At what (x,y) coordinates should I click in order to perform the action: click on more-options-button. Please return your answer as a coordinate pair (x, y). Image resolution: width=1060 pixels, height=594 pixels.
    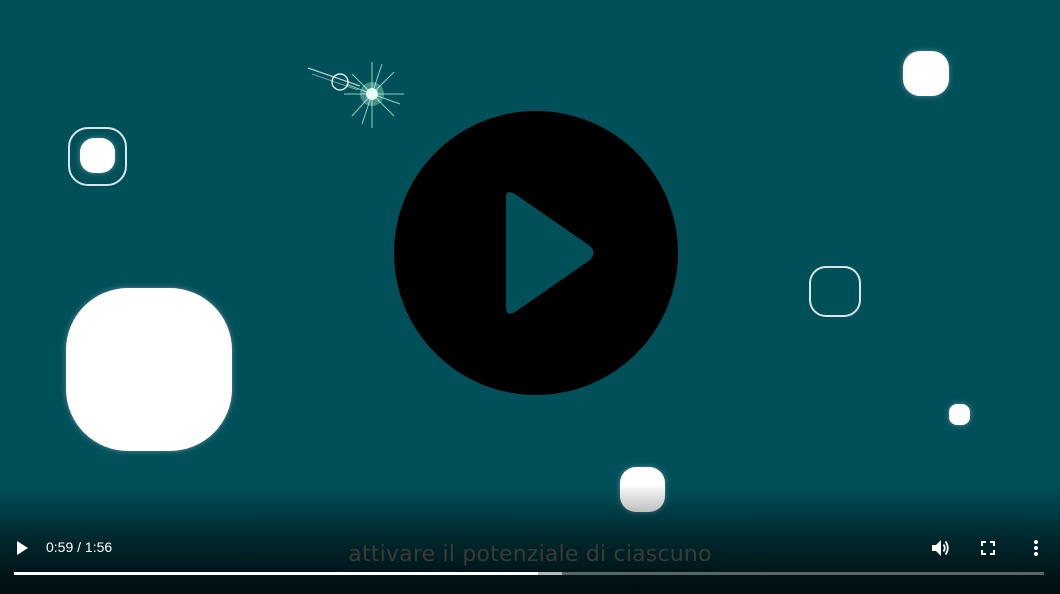
    Looking at the image, I should click on (1036, 548).